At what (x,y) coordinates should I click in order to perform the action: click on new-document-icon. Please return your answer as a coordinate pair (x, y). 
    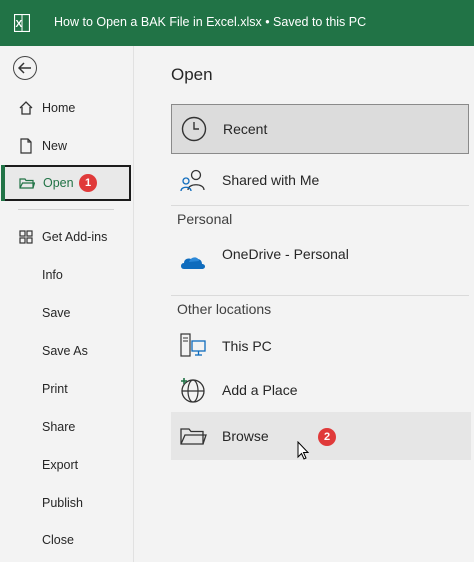
    Looking at the image, I should click on (26, 146).